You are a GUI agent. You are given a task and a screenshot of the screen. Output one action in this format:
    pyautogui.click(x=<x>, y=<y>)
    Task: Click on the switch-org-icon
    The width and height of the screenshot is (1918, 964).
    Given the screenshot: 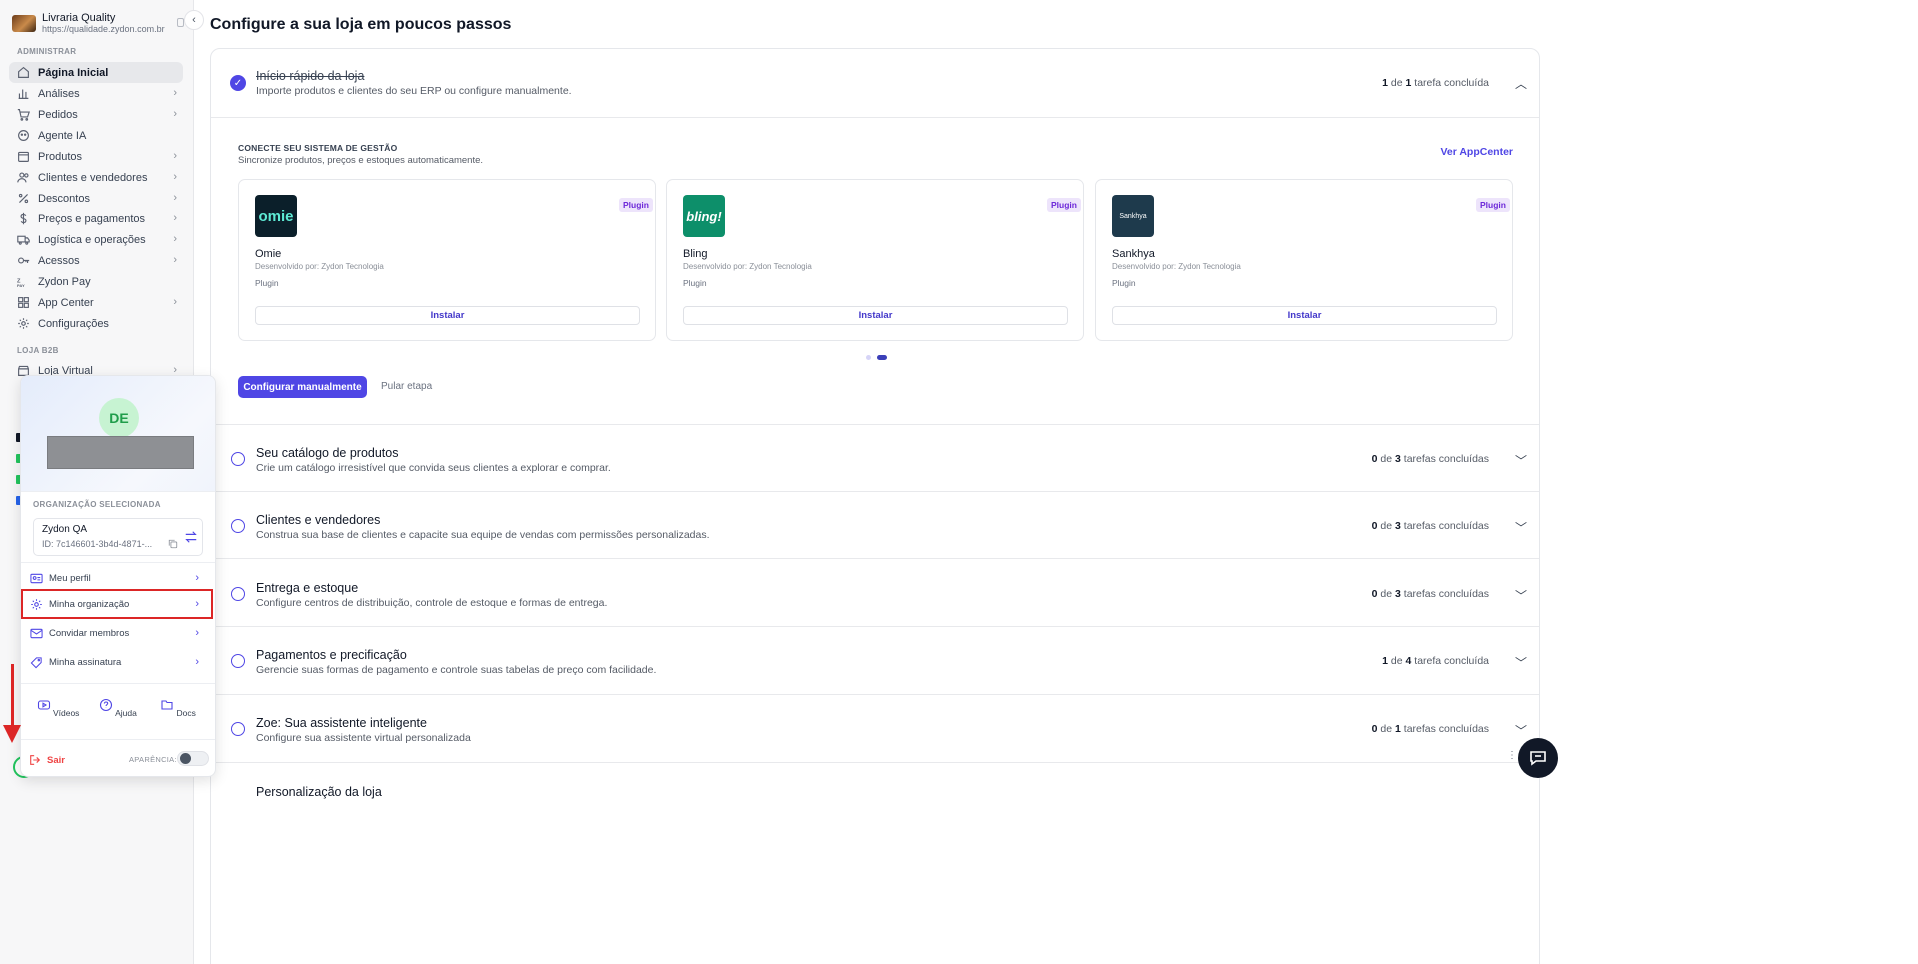 What is the action you would take?
    pyautogui.click(x=191, y=537)
    